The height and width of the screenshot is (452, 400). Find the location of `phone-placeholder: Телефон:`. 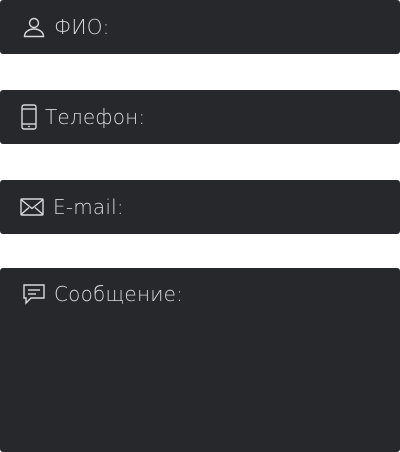

phone-placeholder: Телефон: is located at coordinates (95, 117).